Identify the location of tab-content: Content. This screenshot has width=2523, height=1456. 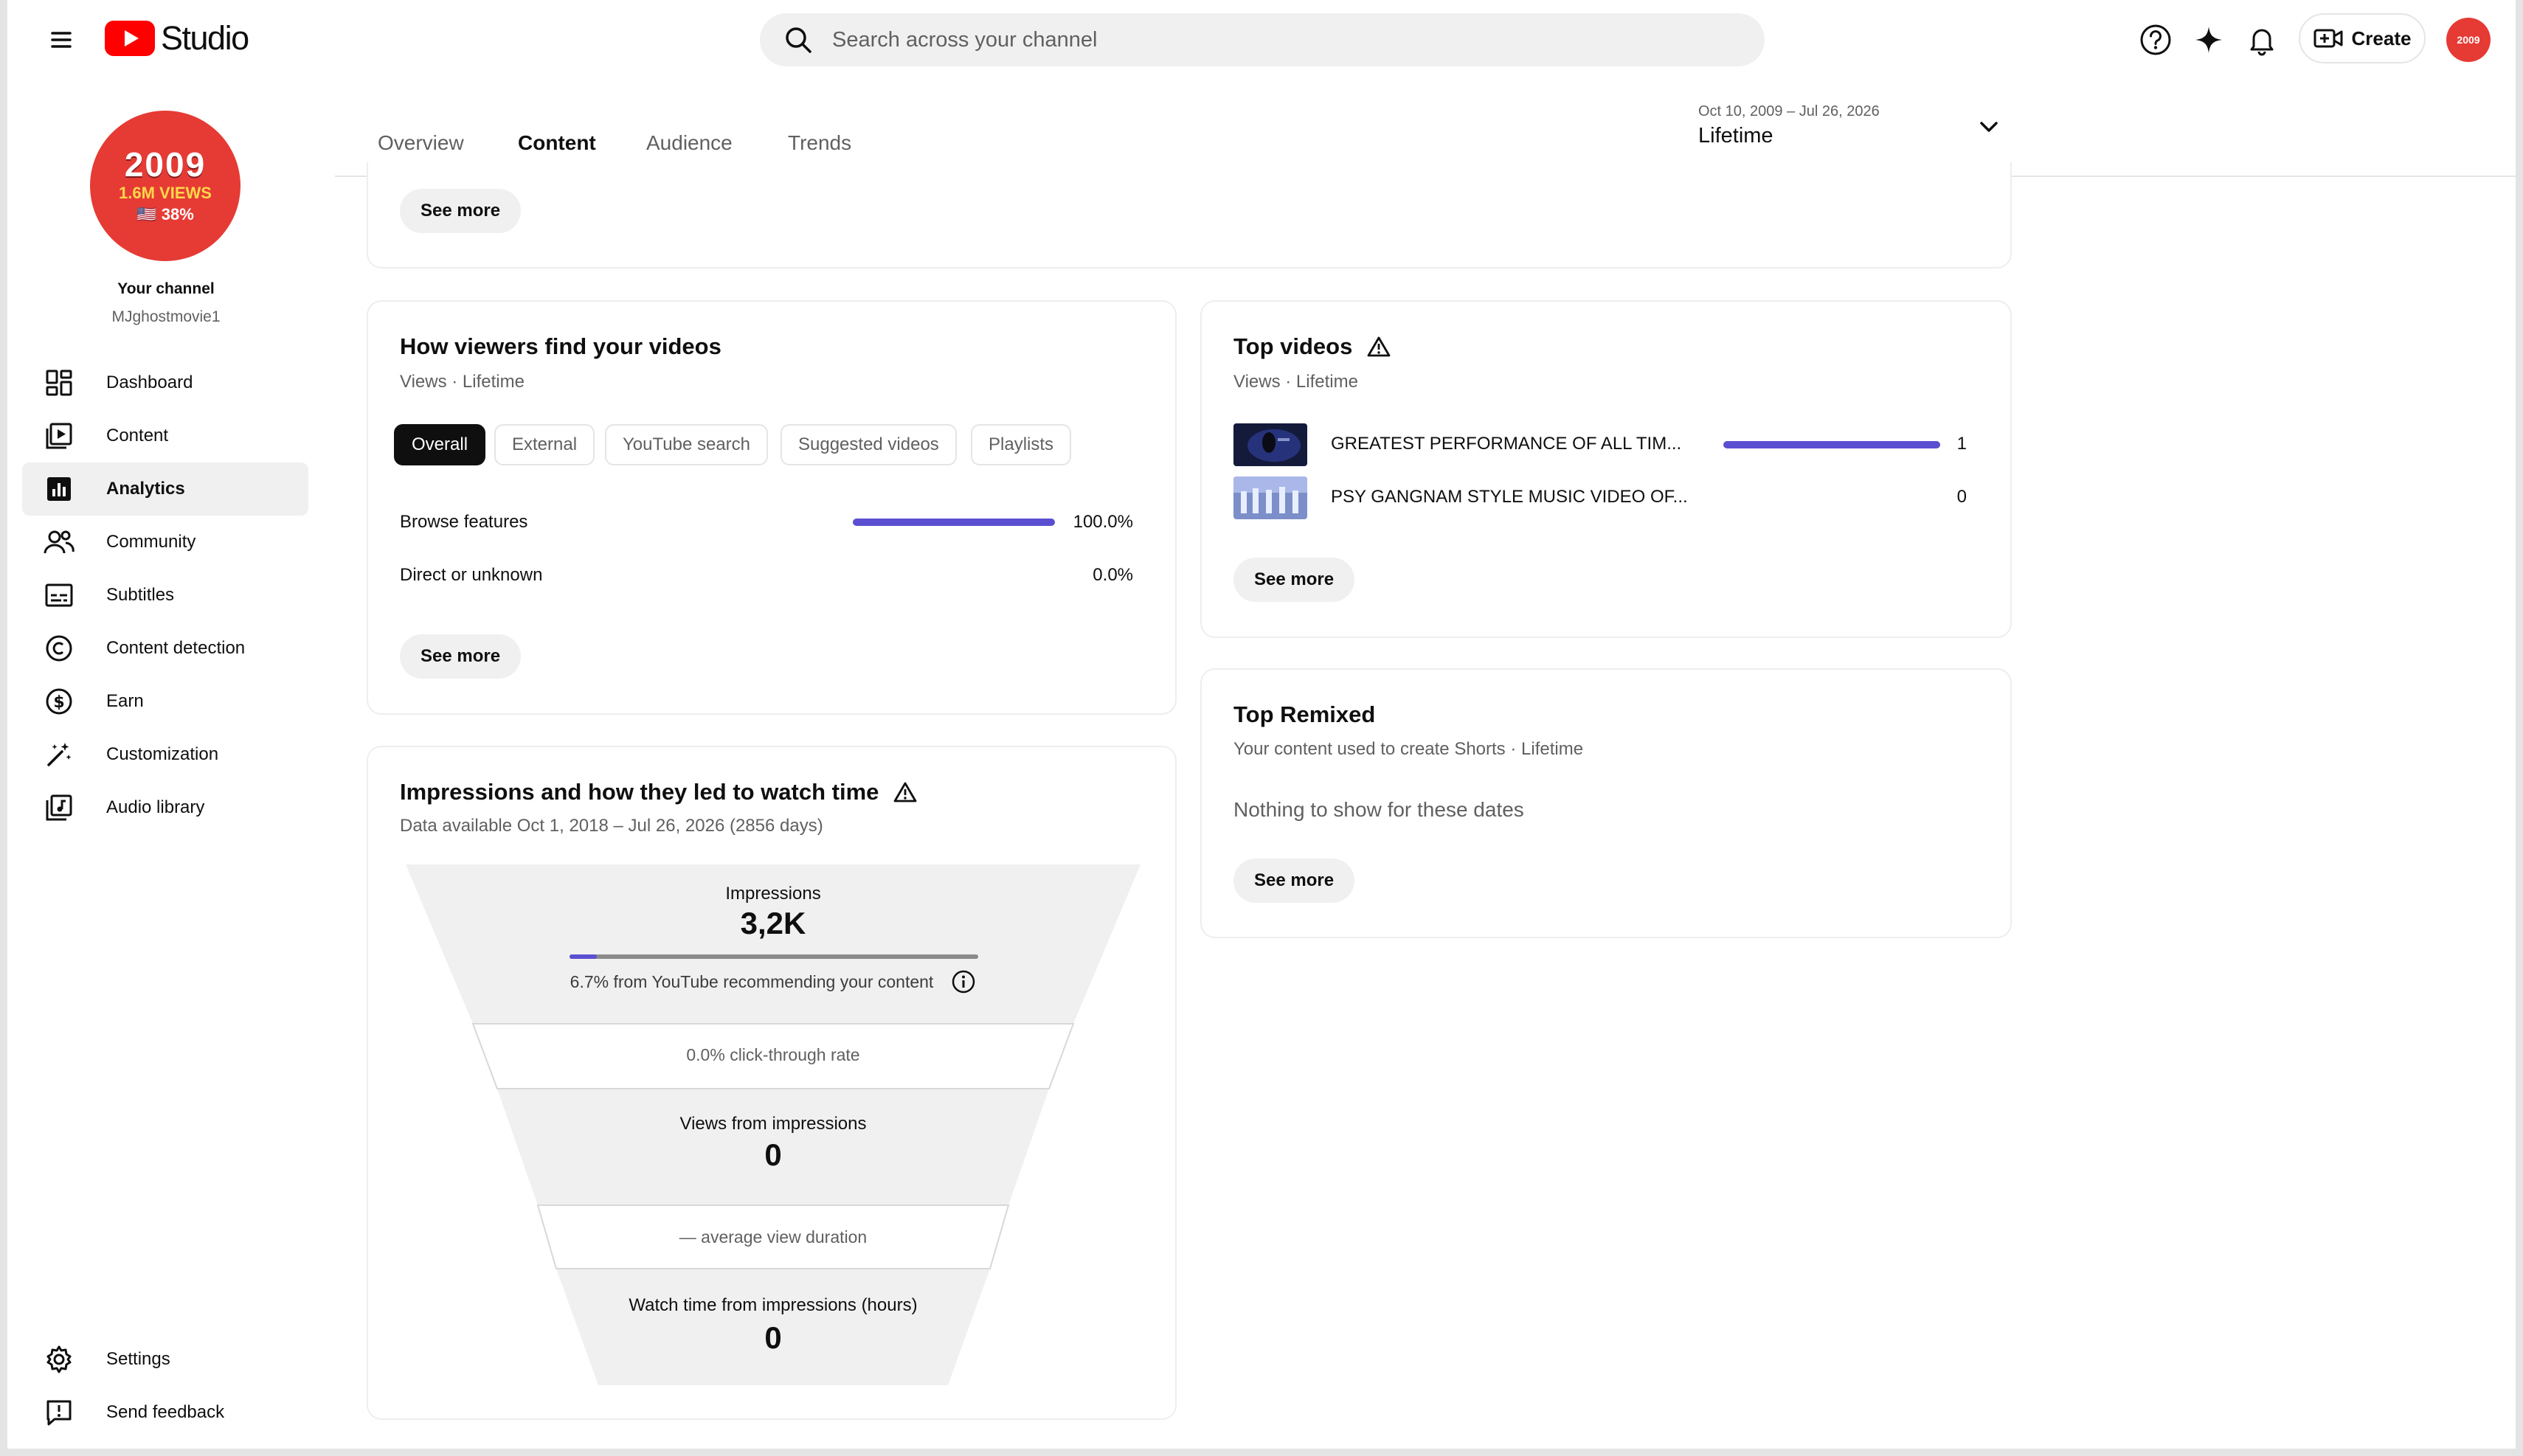
(557, 143).